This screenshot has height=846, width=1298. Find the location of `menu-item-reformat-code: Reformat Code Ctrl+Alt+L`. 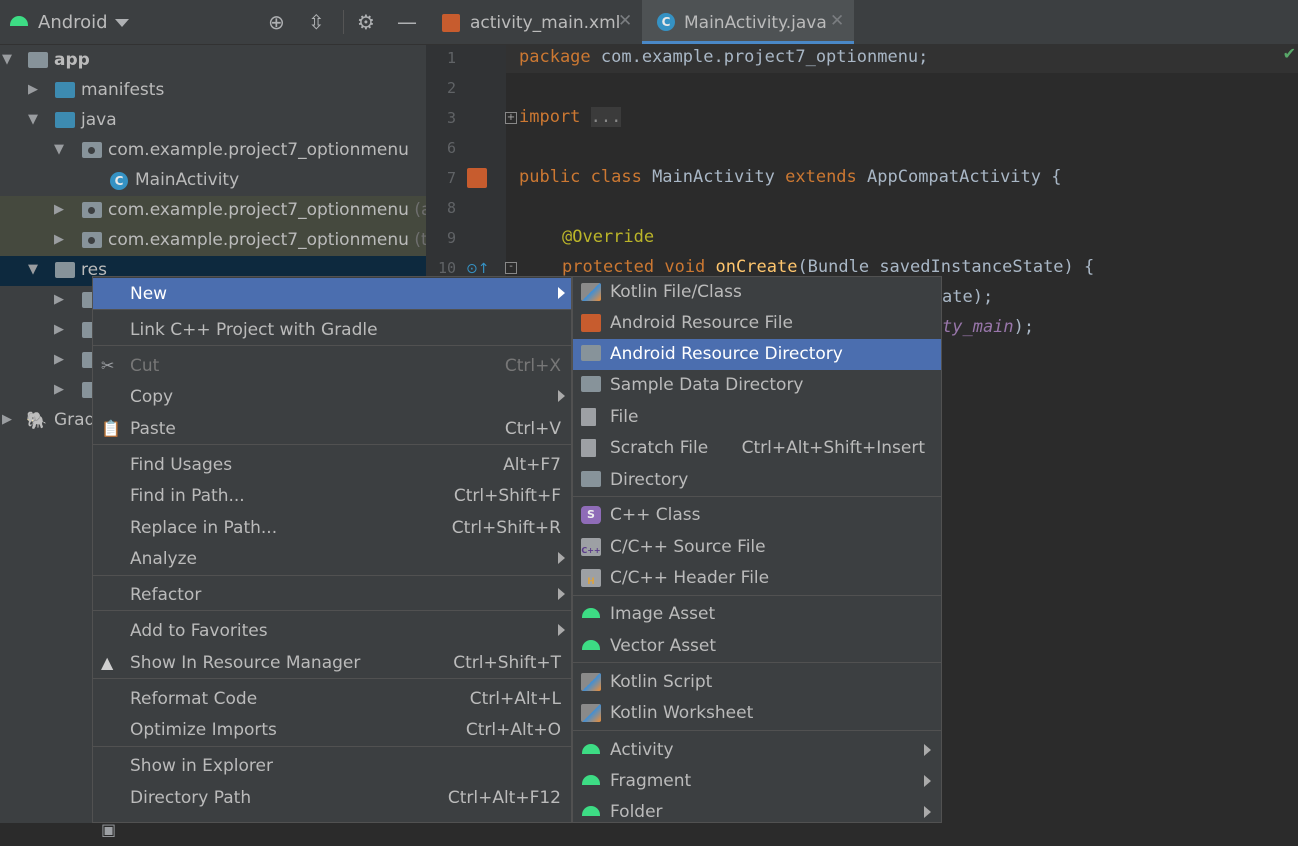

menu-item-reformat-code: Reformat Code Ctrl+Alt+L is located at coordinates (332, 699).